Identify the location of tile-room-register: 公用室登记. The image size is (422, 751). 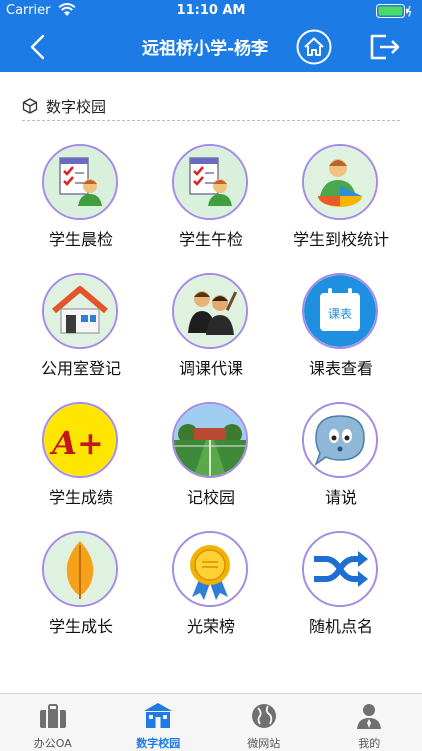
(81, 335).